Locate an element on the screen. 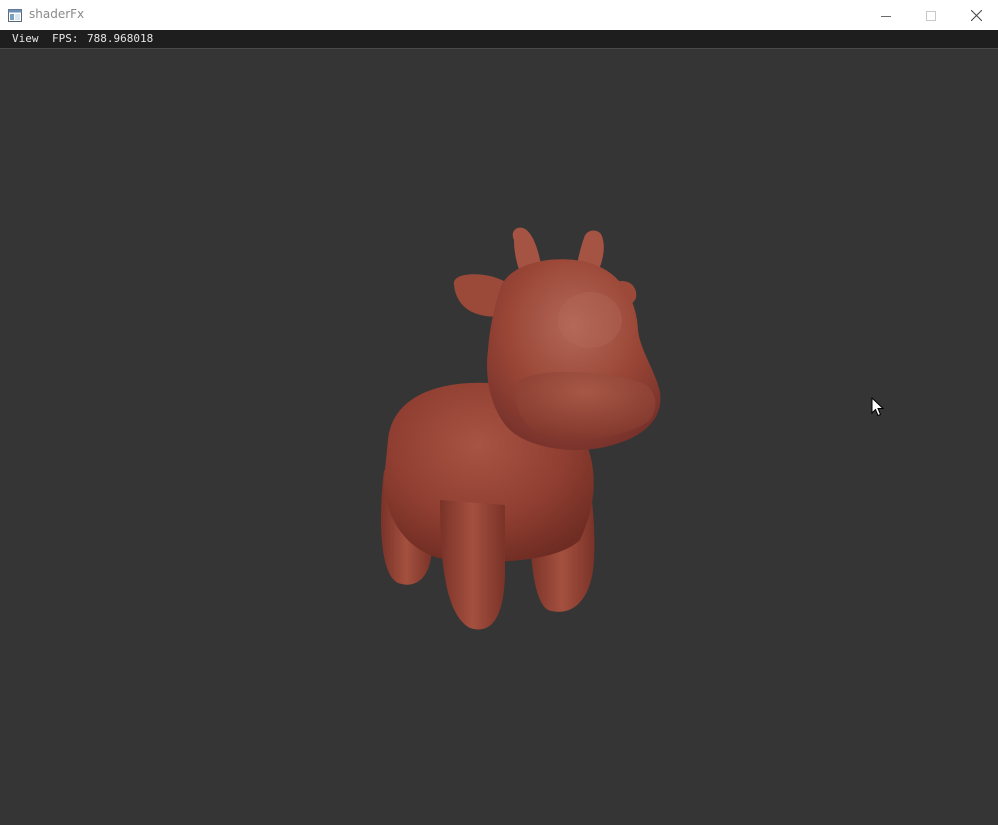  close-button is located at coordinates (975, 15).